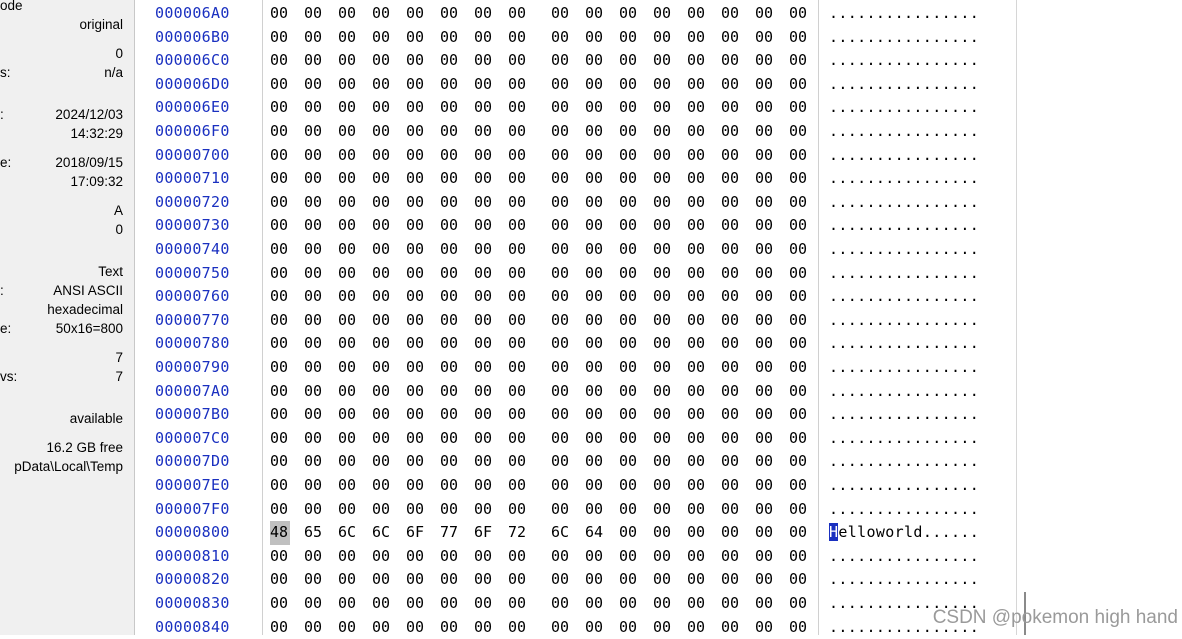 Image resolution: width=1182 pixels, height=639 pixels. What do you see at coordinates (561, 533) in the screenshot?
I see `hex-byte: 6C` at bounding box center [561, 533].